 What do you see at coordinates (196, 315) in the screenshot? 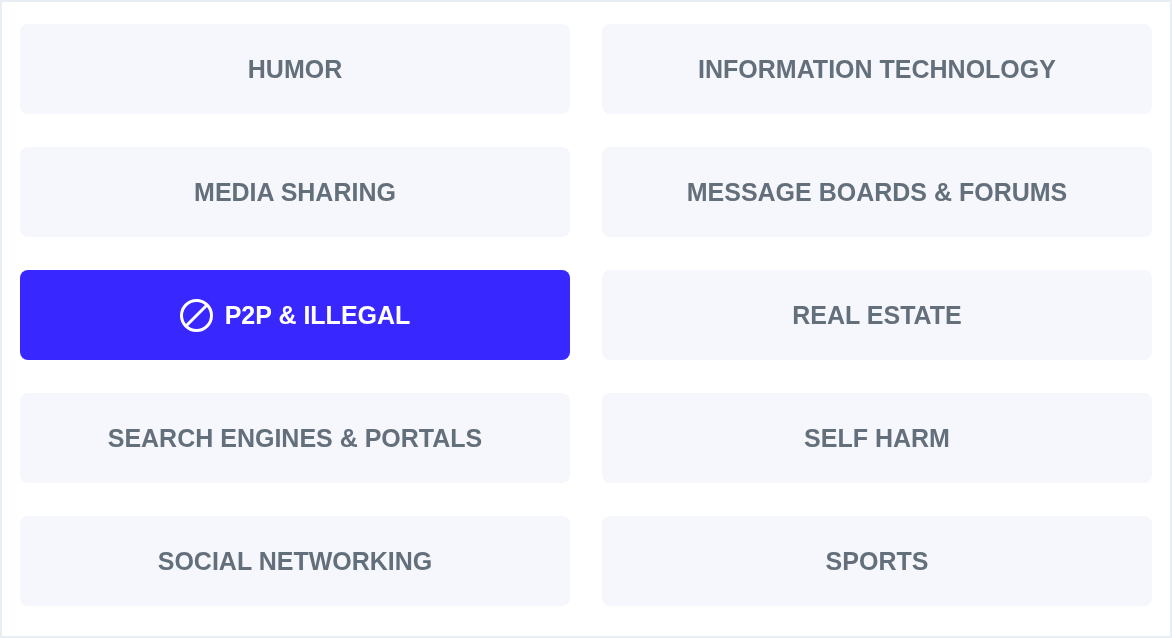
I see `prohibited-icon` at bounding box center [196, 315].